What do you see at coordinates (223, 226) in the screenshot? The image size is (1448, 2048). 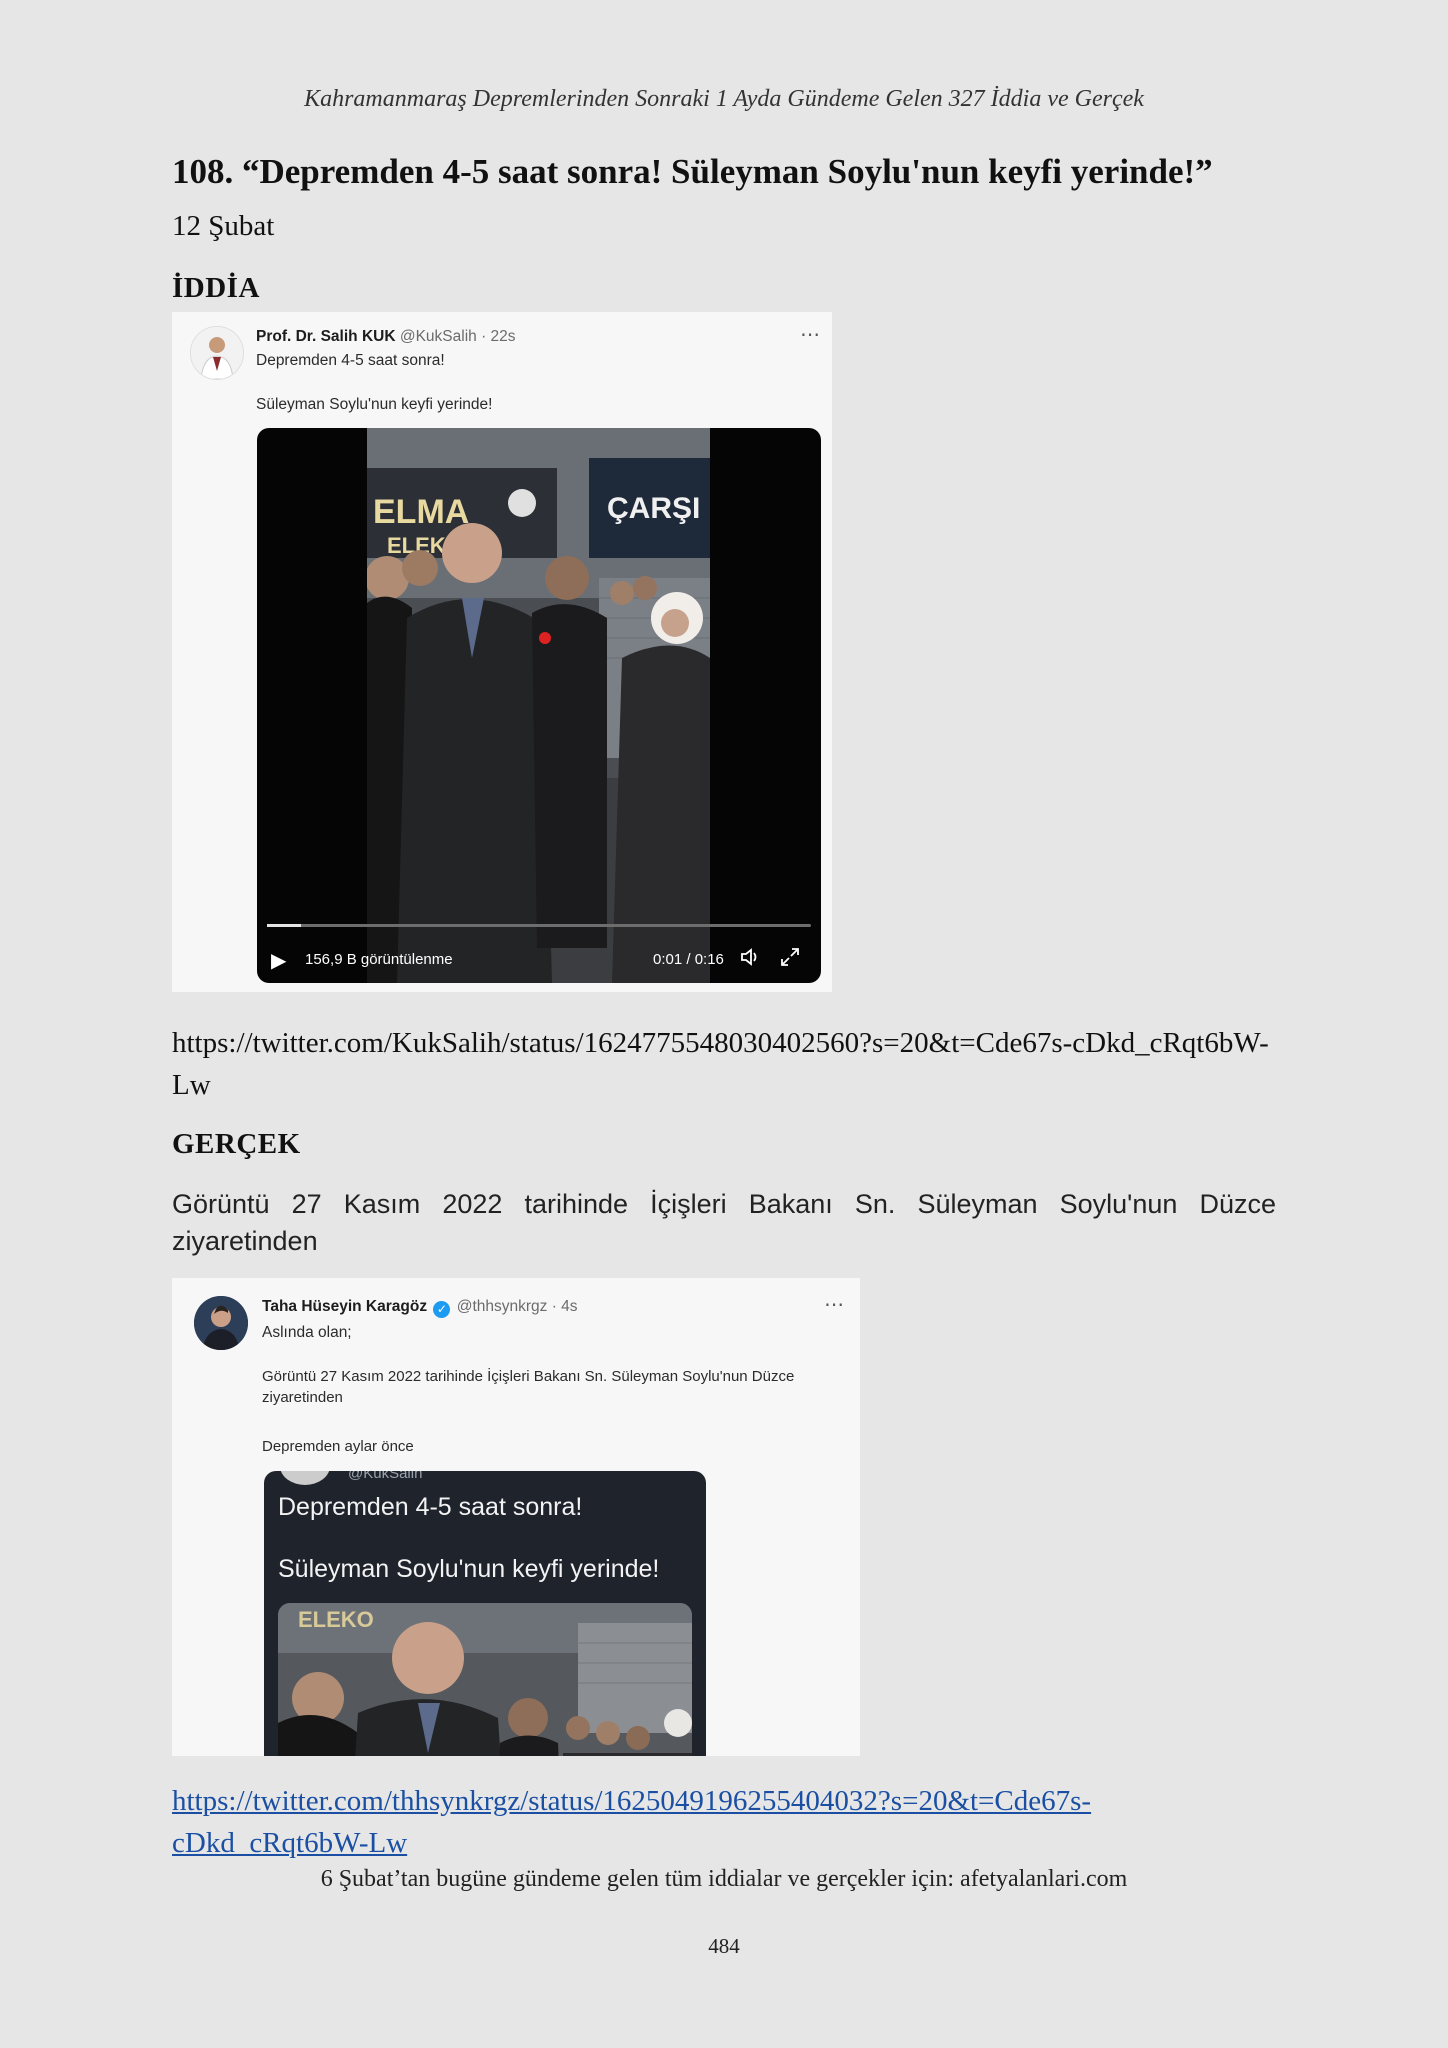 I see `entry-date: 12 Şubat` at bounding box center [223, 226].